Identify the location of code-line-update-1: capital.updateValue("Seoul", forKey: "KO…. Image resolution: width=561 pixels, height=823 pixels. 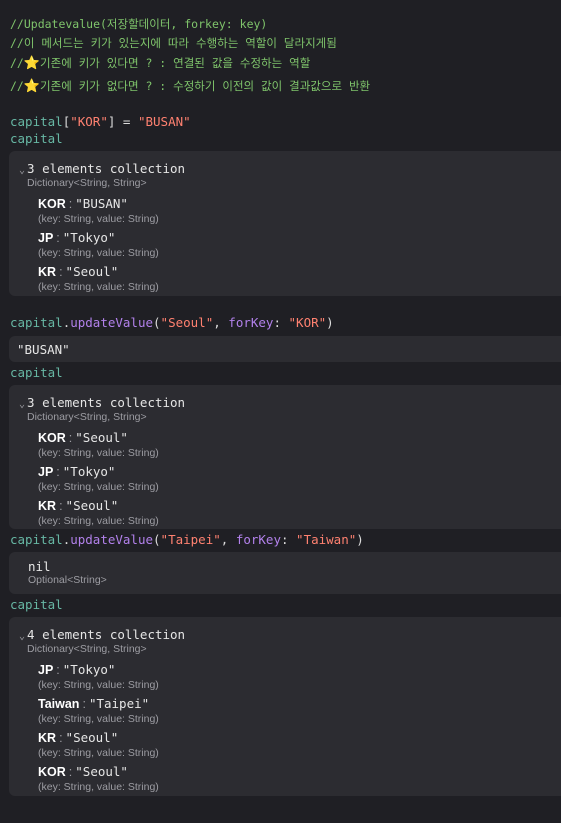
(172, 322).